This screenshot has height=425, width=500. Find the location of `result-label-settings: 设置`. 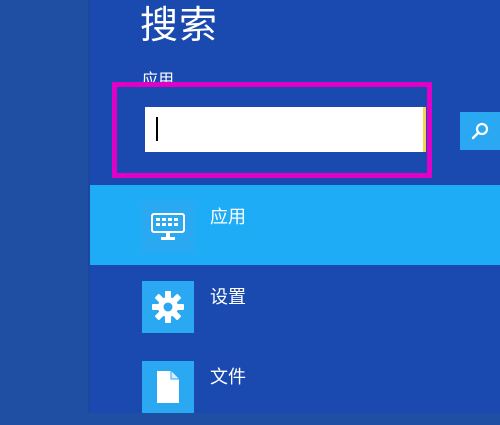

result-label-settings: 设置 is located at coordinates (228, 297).